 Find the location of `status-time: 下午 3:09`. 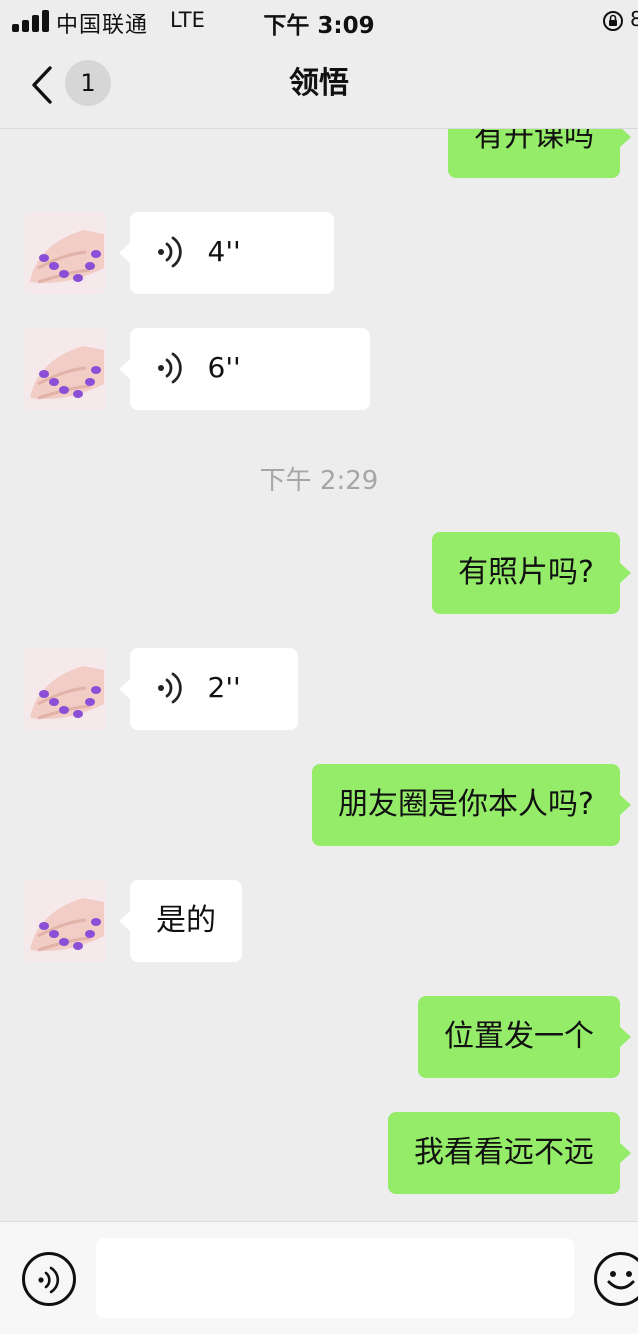

status-time: 下午 3:09 is located at coordinates (319, 26).